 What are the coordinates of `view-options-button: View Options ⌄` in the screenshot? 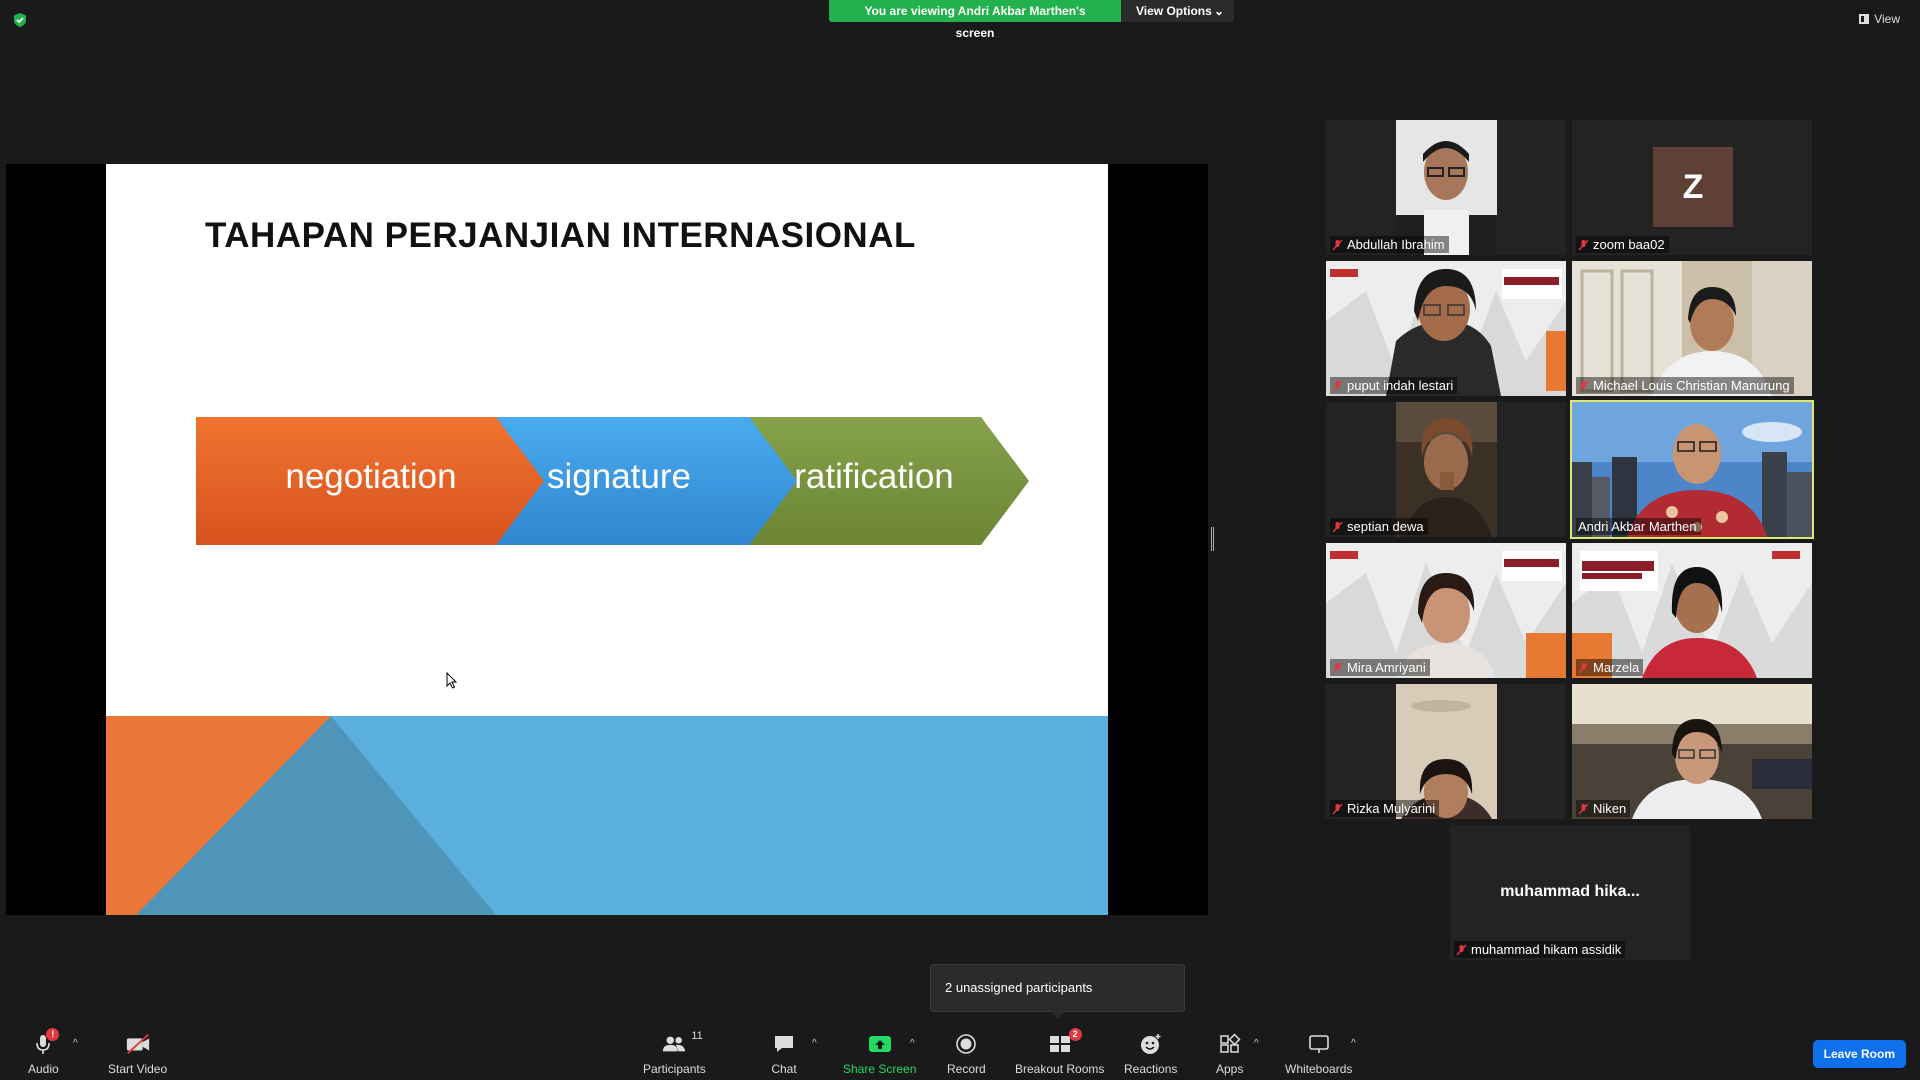 It's located at (1177, 11).